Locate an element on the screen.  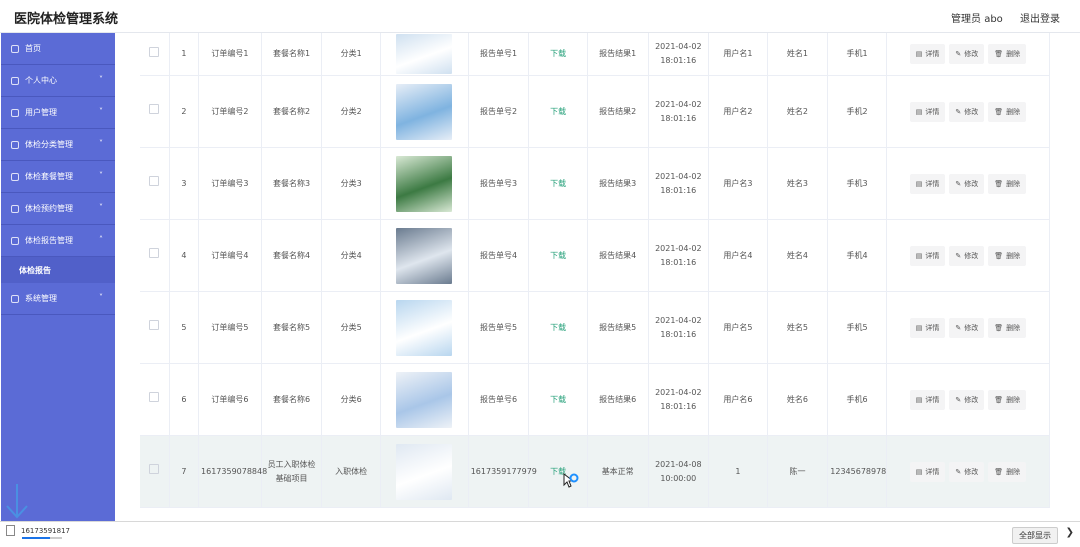
report-result: 基本正常 is located at coordinates (618, 471).